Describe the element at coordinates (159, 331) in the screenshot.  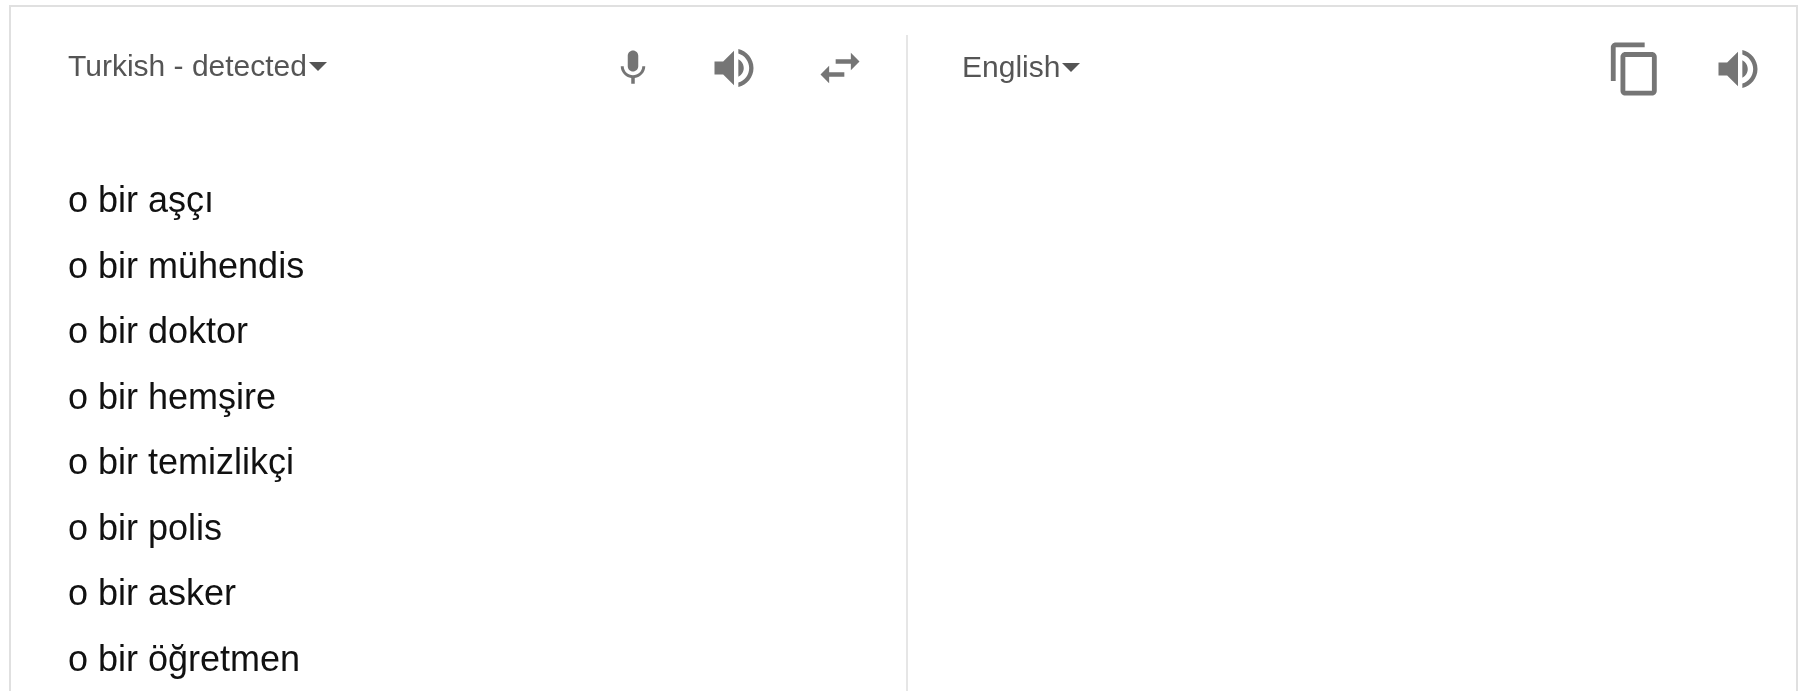
I see `source-text-line: o bir doktor` at that location.